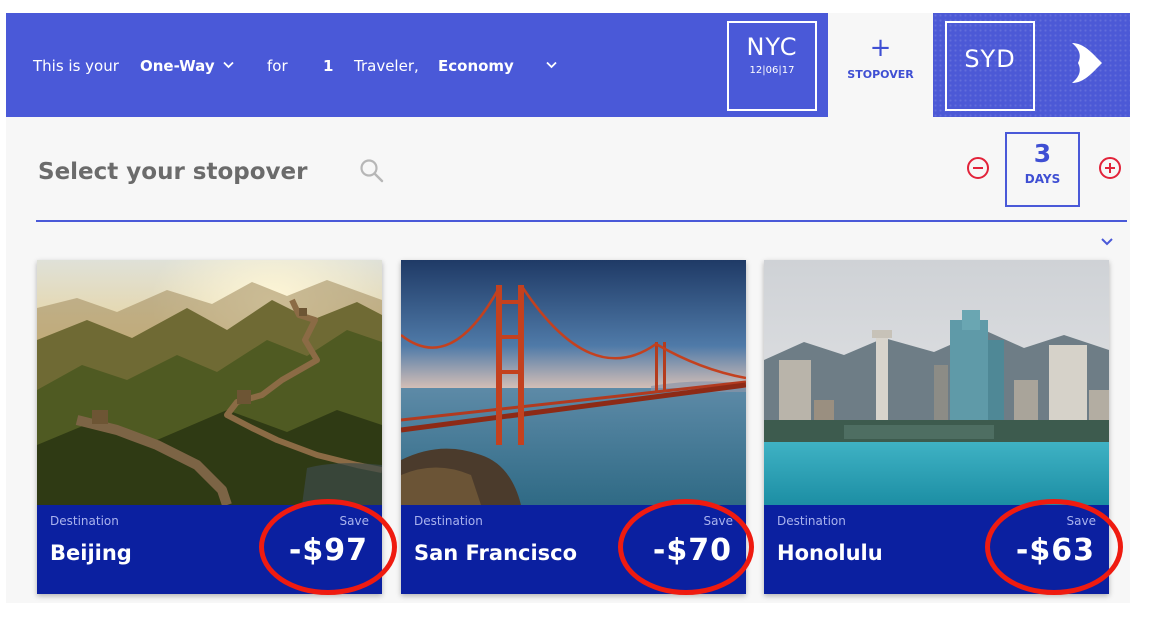 Image resolution: width=1150 pixels, height=625 pixels. Describe the element at coordinates (1042, 179) in the screenshot. I see `days-unit-label: DAYS` at that location.